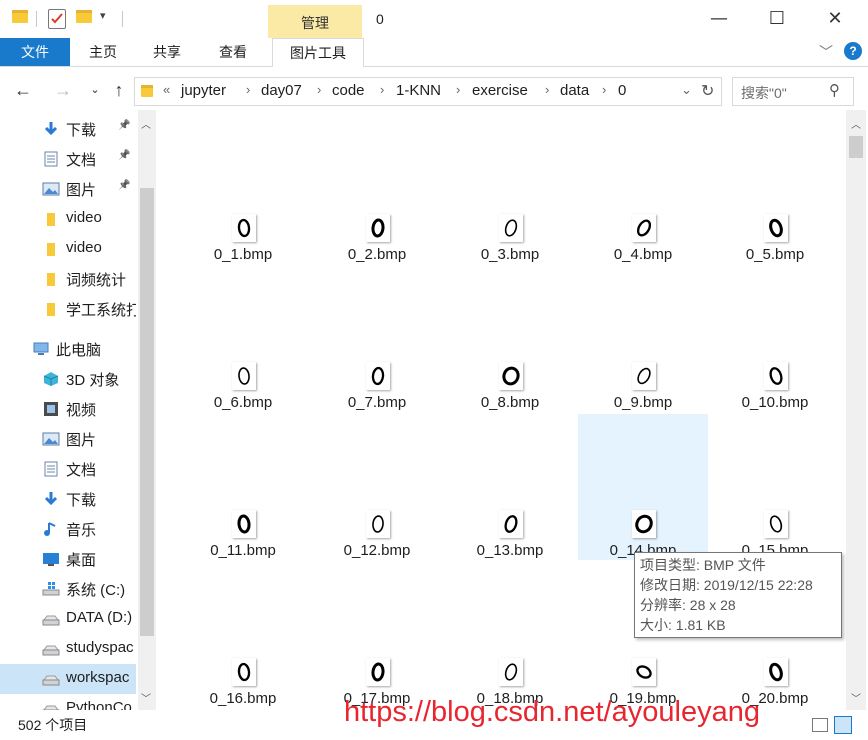 This screenshot has width=868, height=740. I want to click on file-item: 0_5.bmp, so click(775, 191).